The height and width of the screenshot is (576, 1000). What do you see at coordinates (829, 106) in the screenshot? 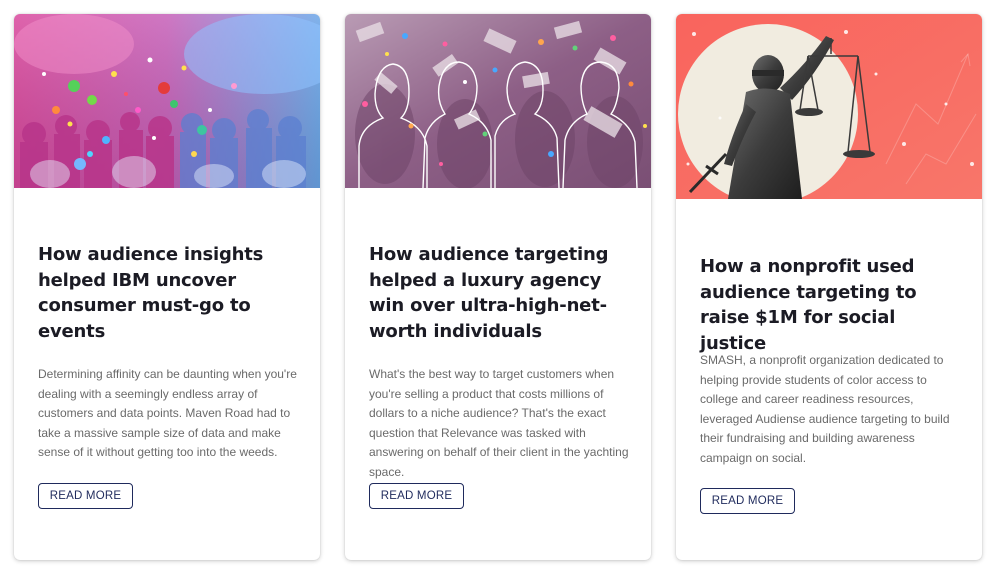
I see `lady-justice-image` at bounding box center [829, 106].